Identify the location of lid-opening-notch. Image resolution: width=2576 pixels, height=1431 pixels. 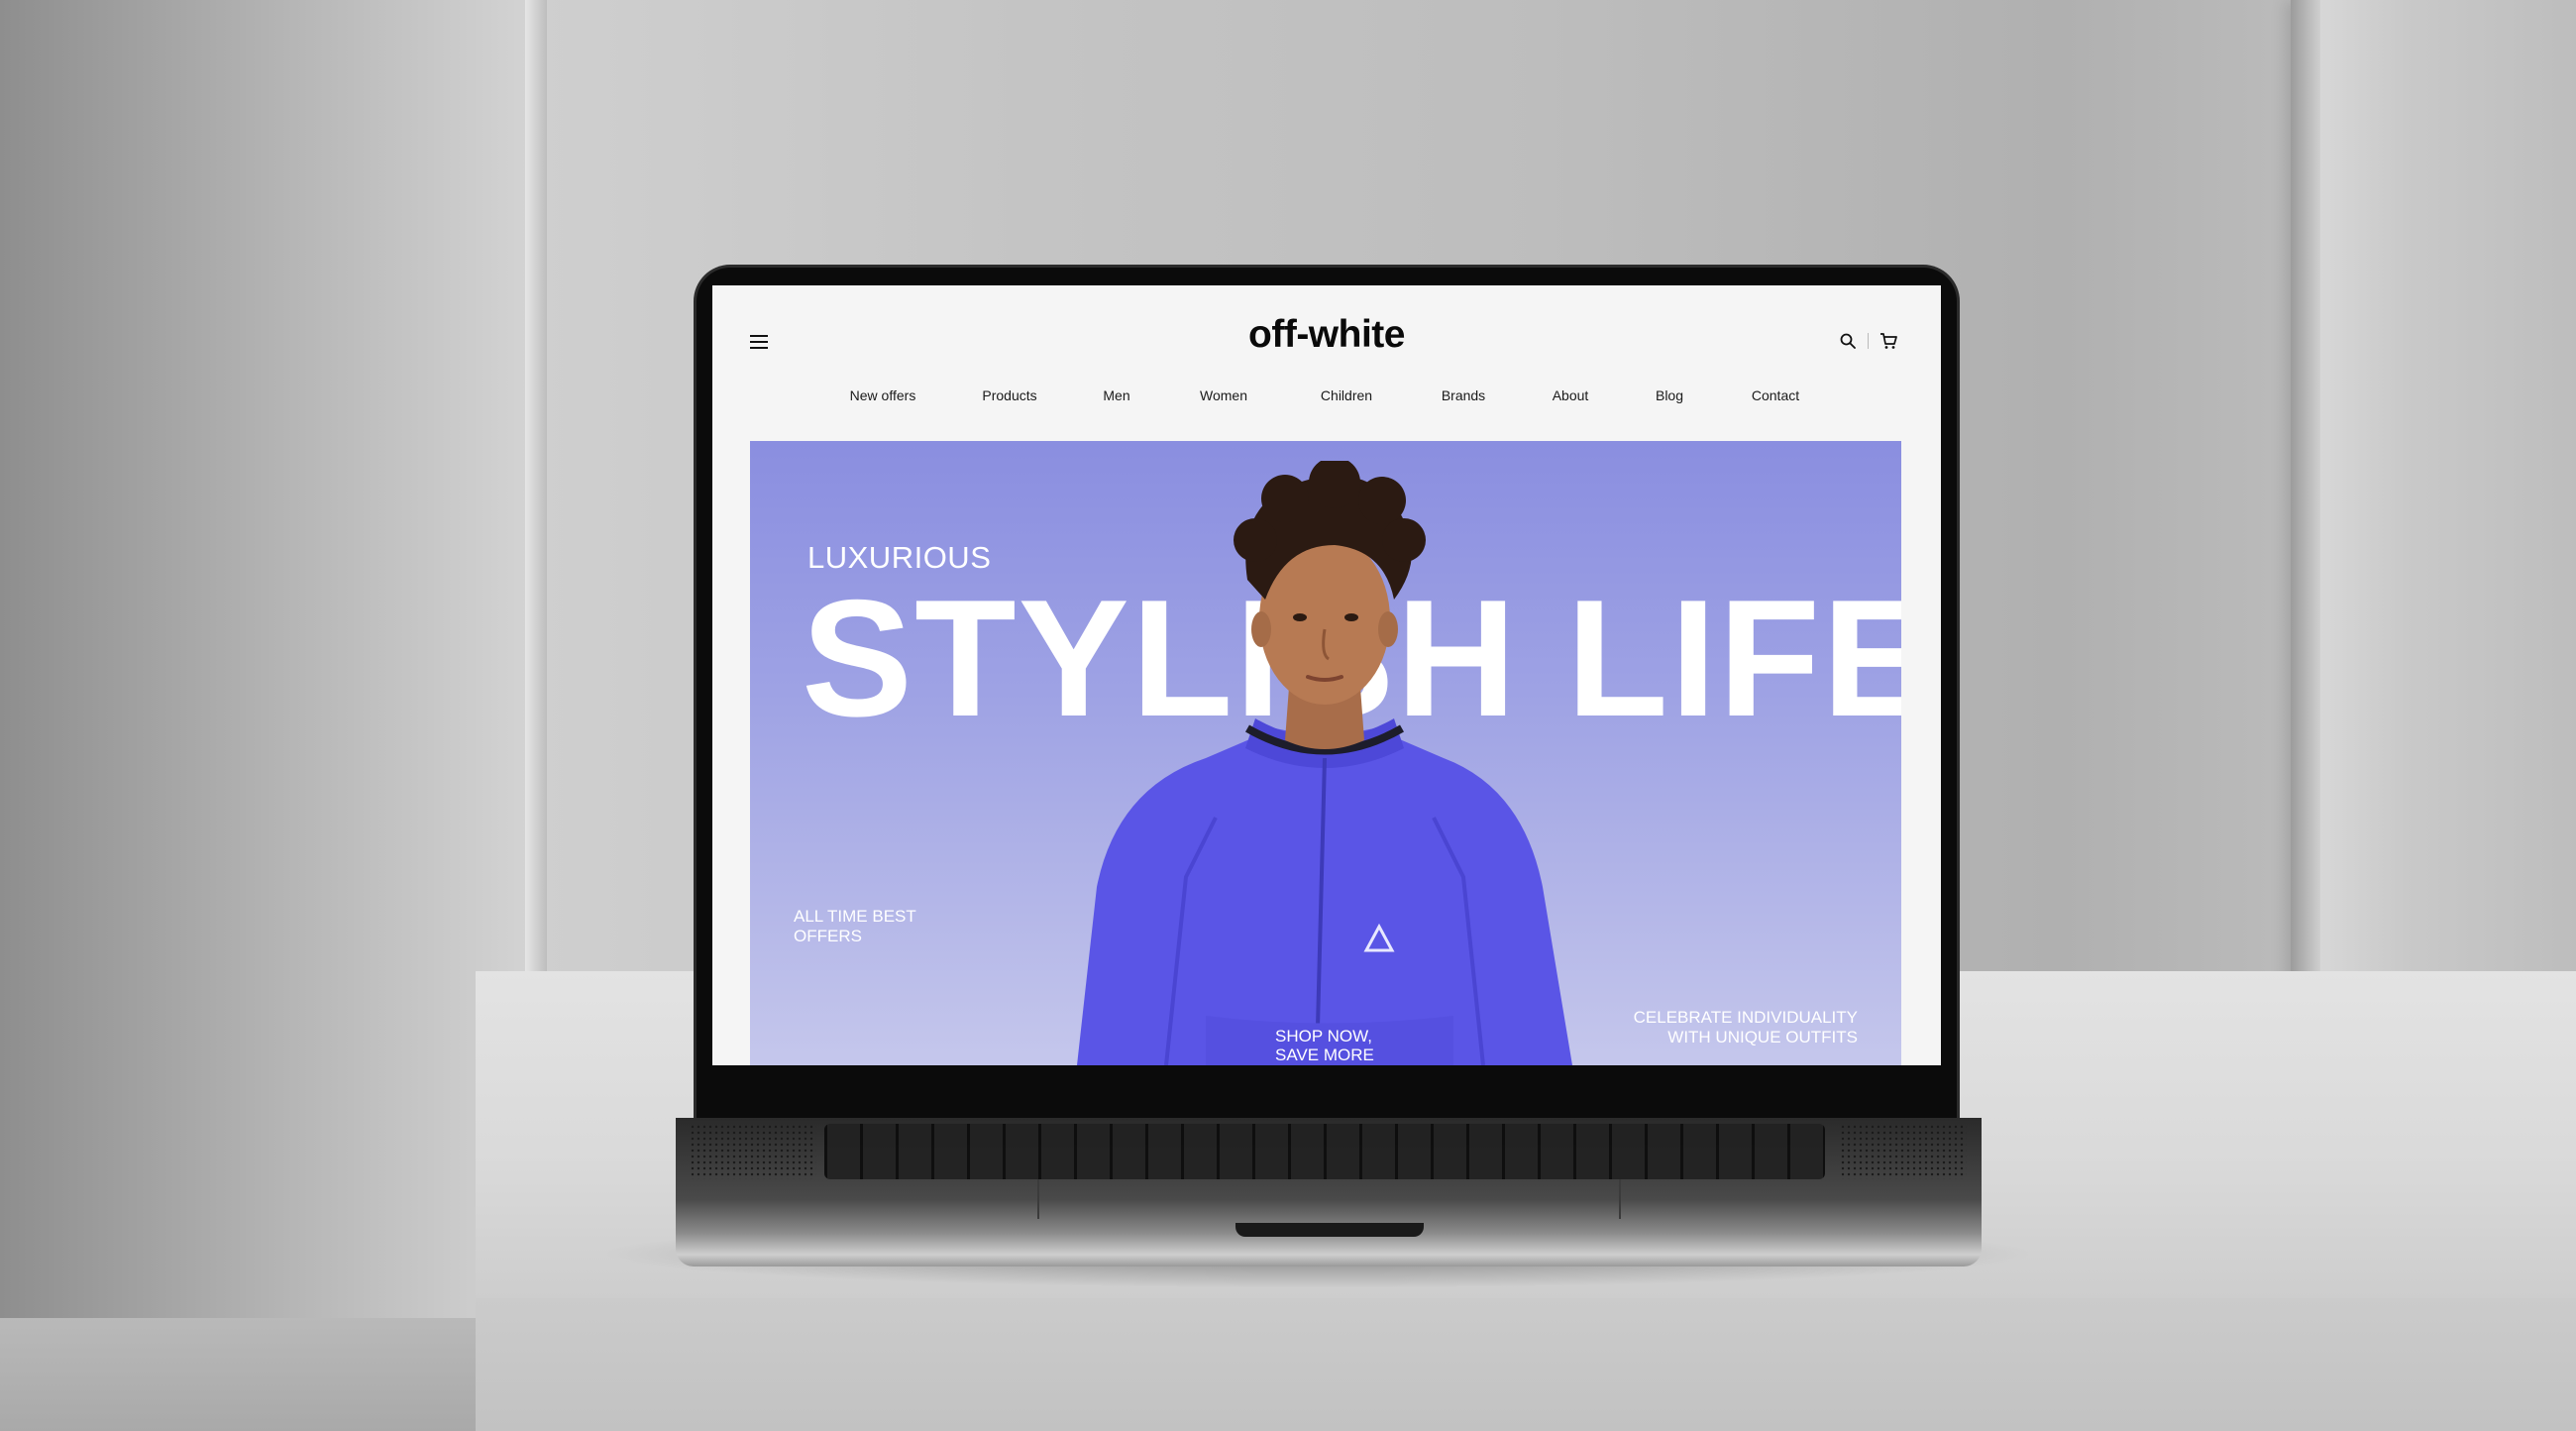
(1329, 1230).